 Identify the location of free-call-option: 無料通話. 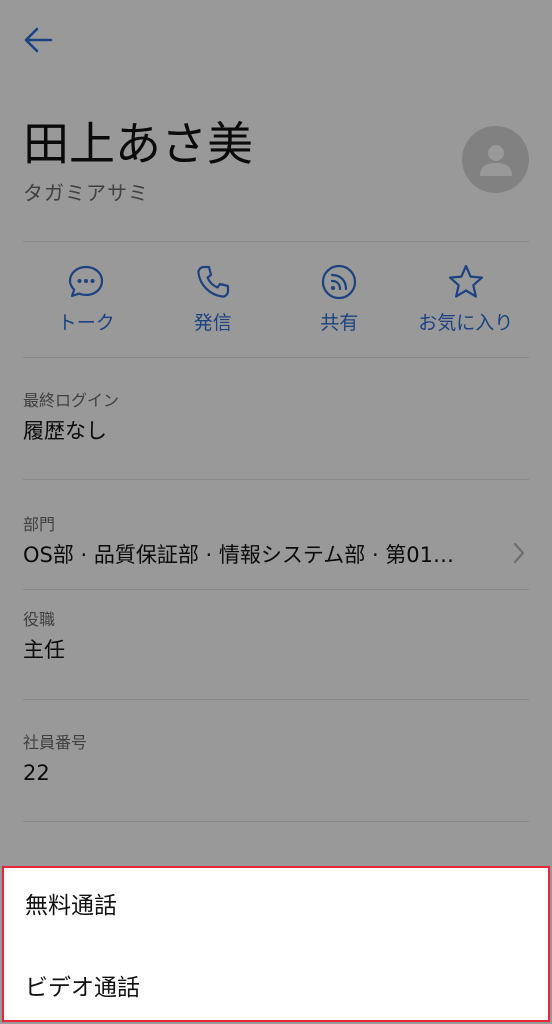
(275, 906).